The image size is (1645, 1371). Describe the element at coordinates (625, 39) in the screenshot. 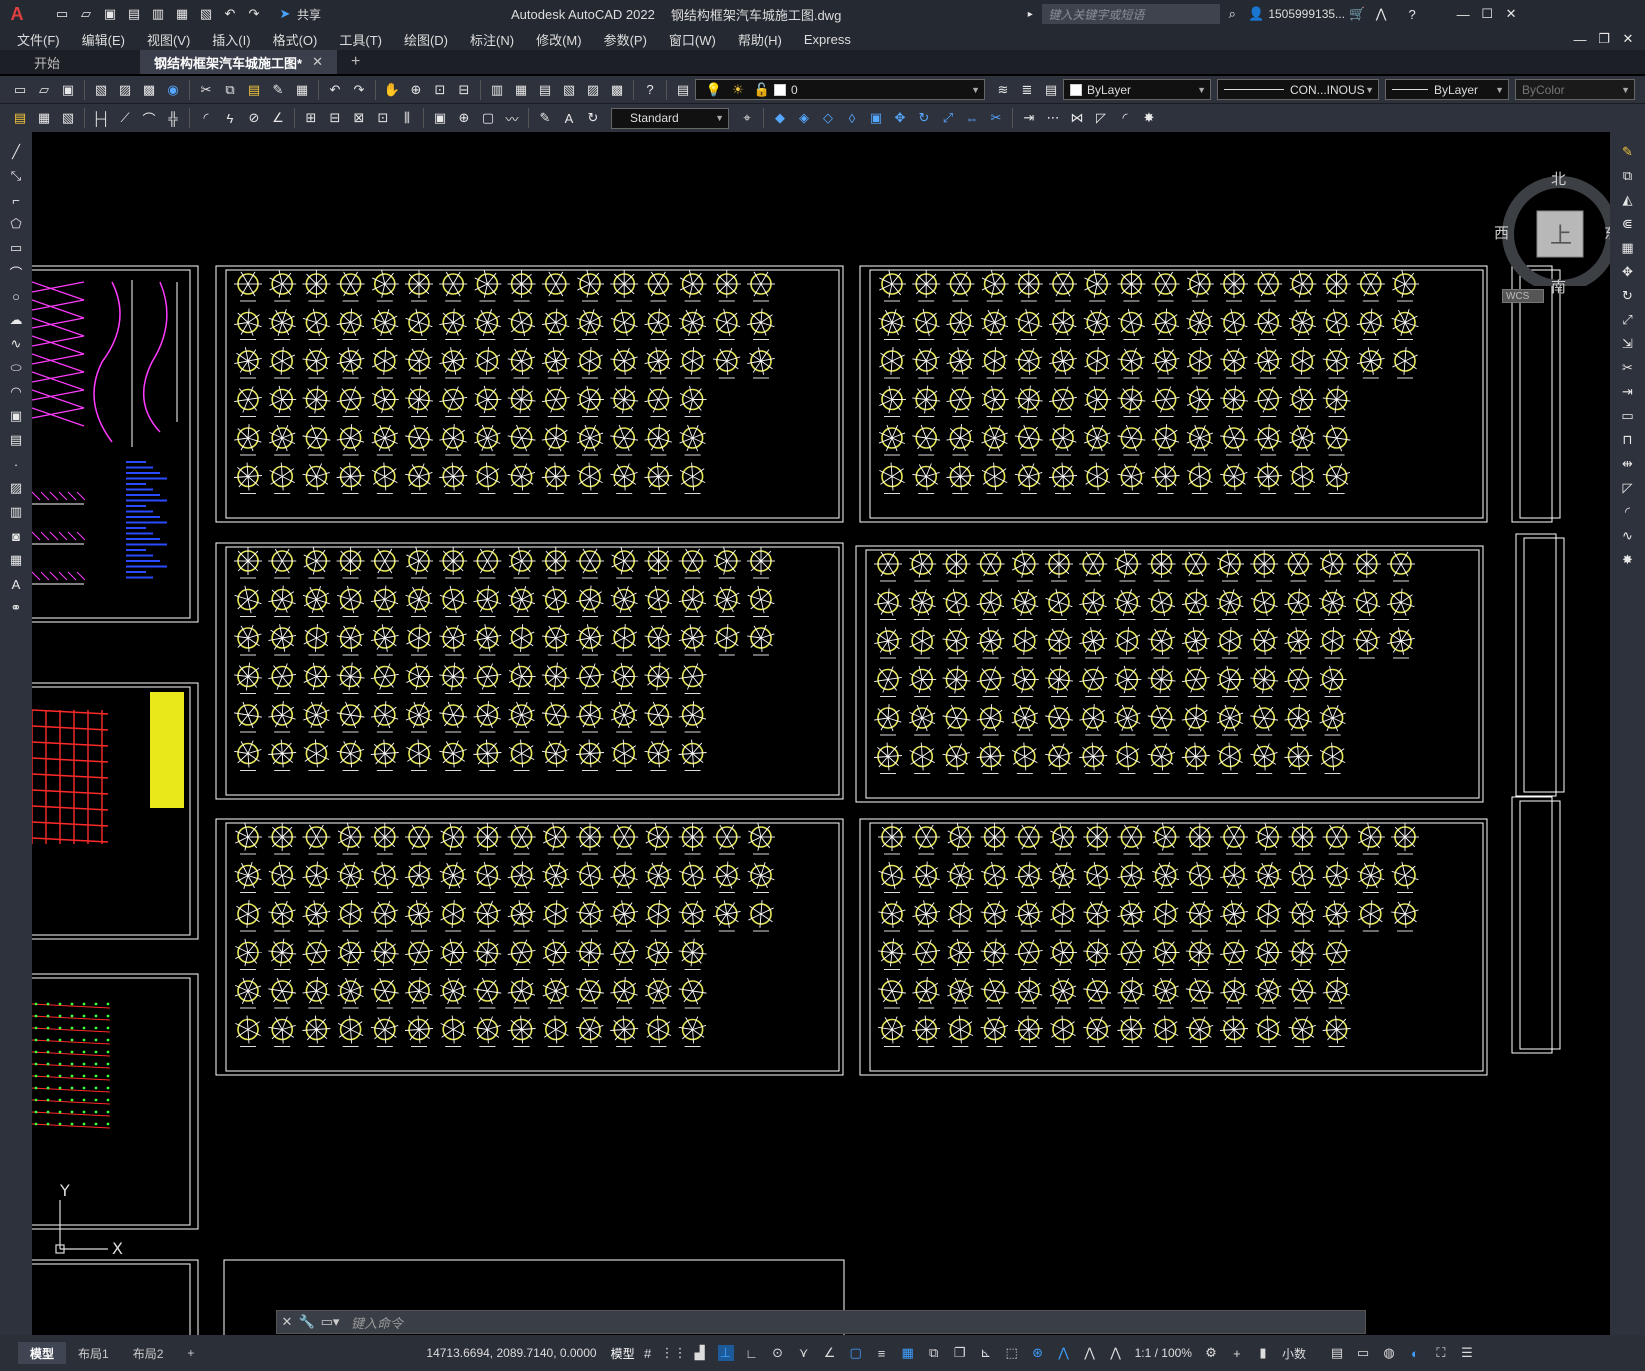

I see `menu-parametric: 参数(P)` at that location.